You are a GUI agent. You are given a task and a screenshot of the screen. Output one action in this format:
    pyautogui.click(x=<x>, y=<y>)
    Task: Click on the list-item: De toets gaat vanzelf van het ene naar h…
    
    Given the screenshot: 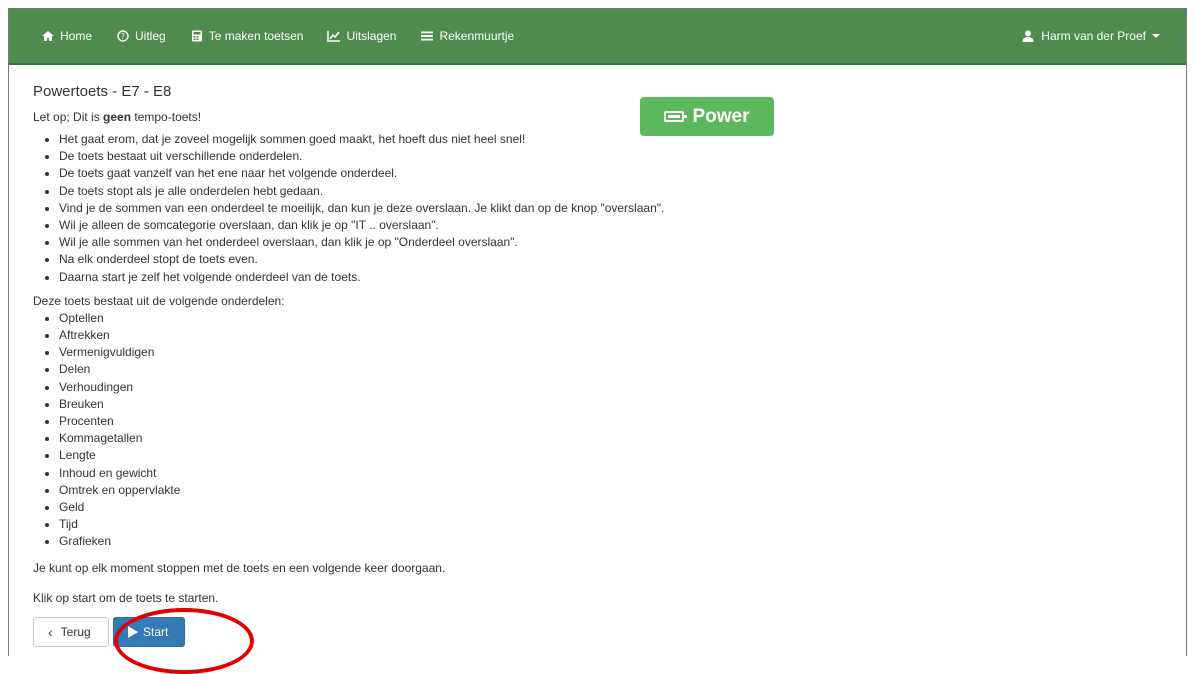 What is the action you would take?
    pyautogui.click(x=622, y=173)
    